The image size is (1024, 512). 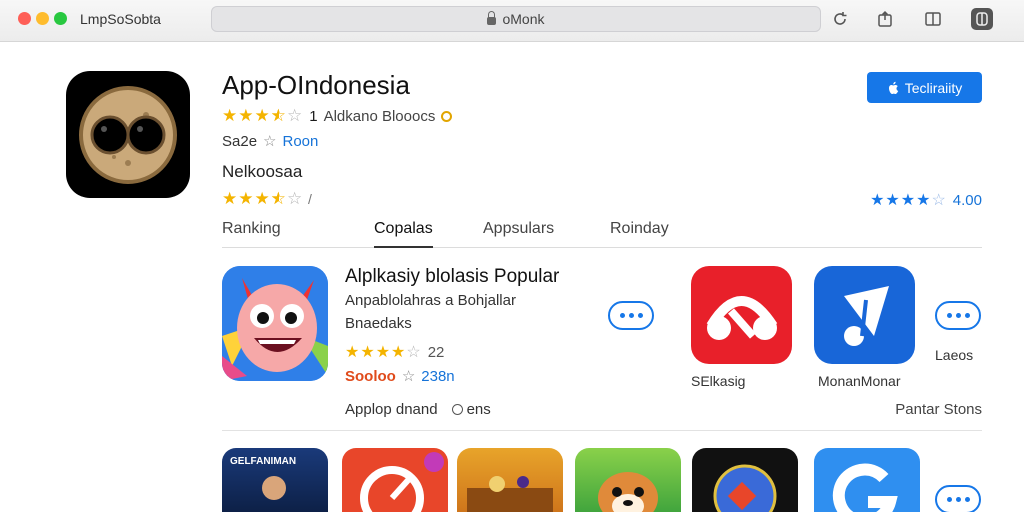 What do you see at coordinates (742, 318) in the screenshot?
I see `headphones-icon` at bounding box center [742, 318].